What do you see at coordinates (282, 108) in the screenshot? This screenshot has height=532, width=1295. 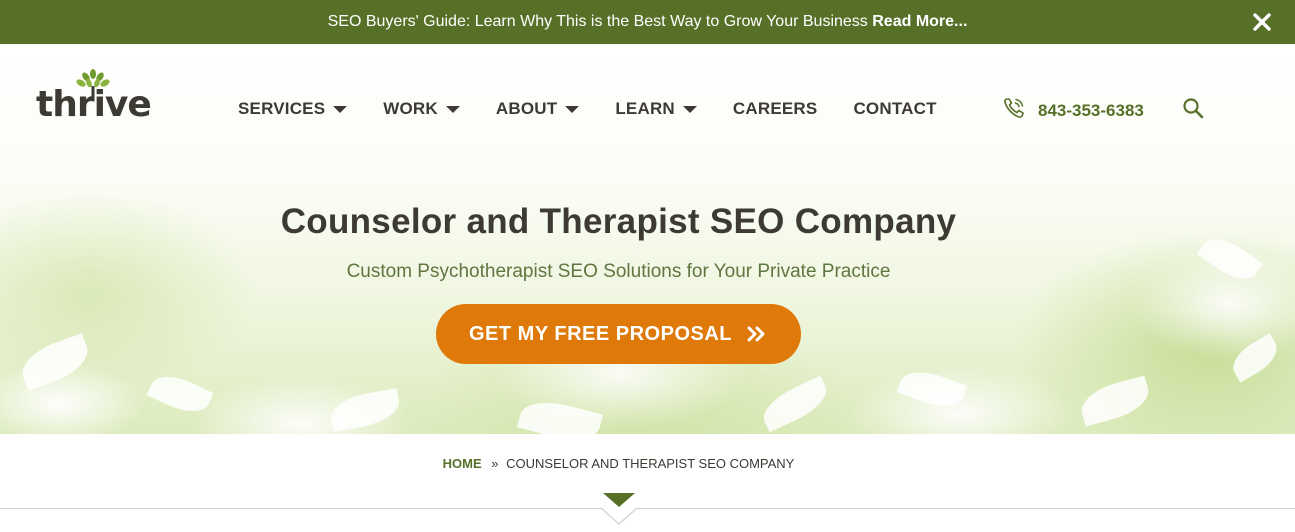 I see `nav-label: SERVICES` at bounding box center [282, 108].